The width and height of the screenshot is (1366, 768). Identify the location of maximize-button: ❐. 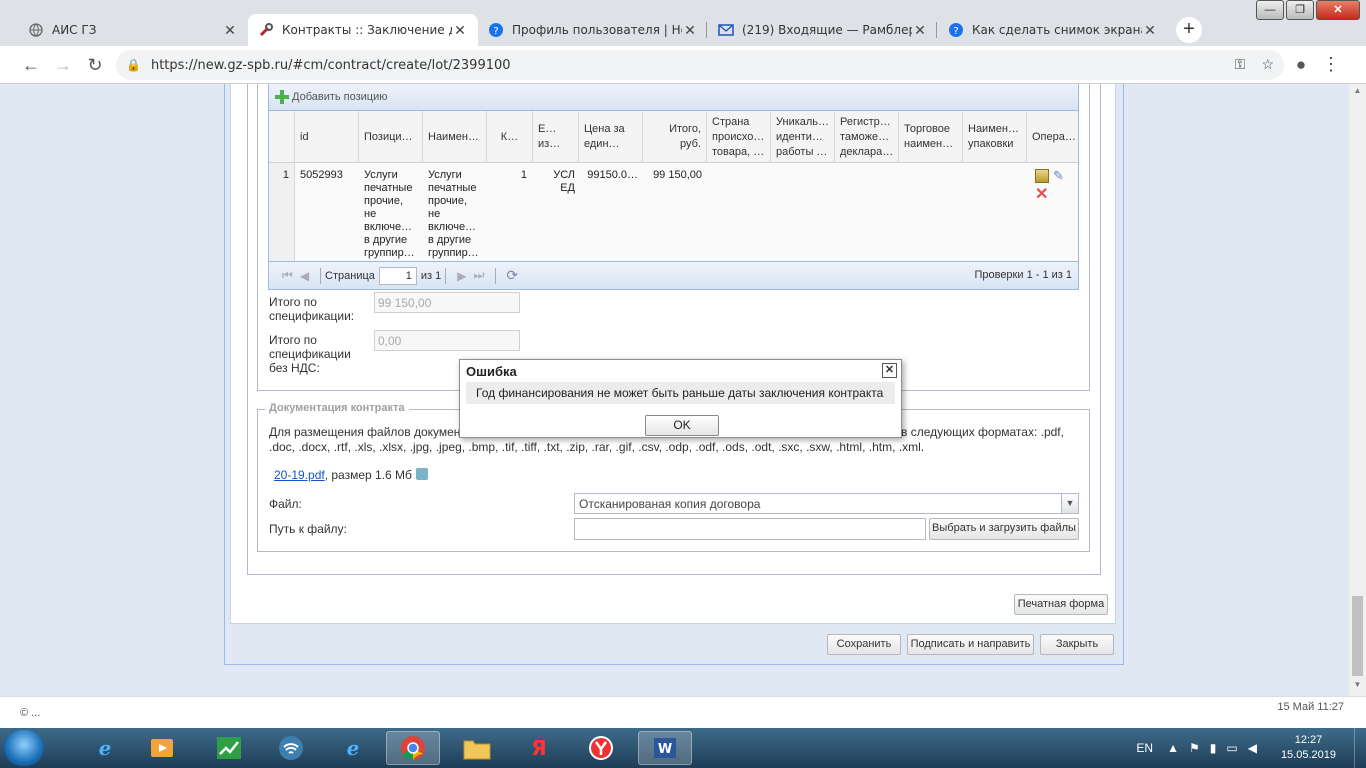
(1300, 10).